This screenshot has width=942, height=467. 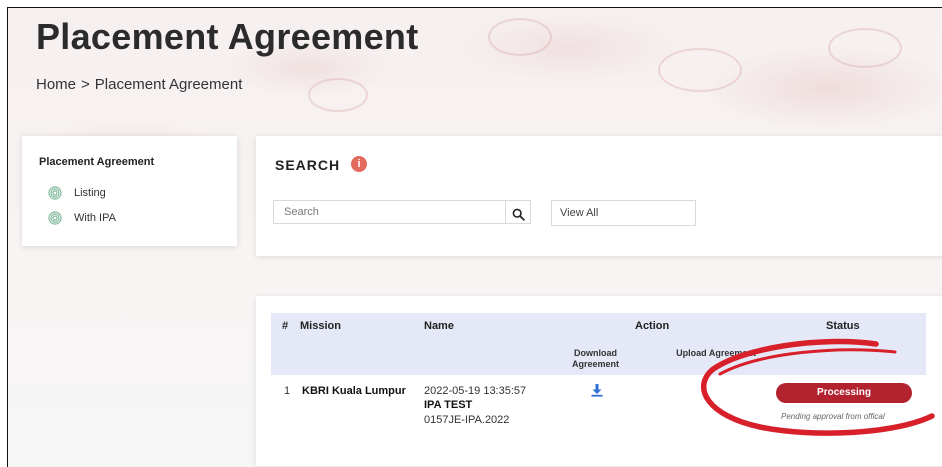 What do you see at coordinates (844, 393) in the screenshot?
I see `status-badge: Processing` at bounding box center [844, 393].